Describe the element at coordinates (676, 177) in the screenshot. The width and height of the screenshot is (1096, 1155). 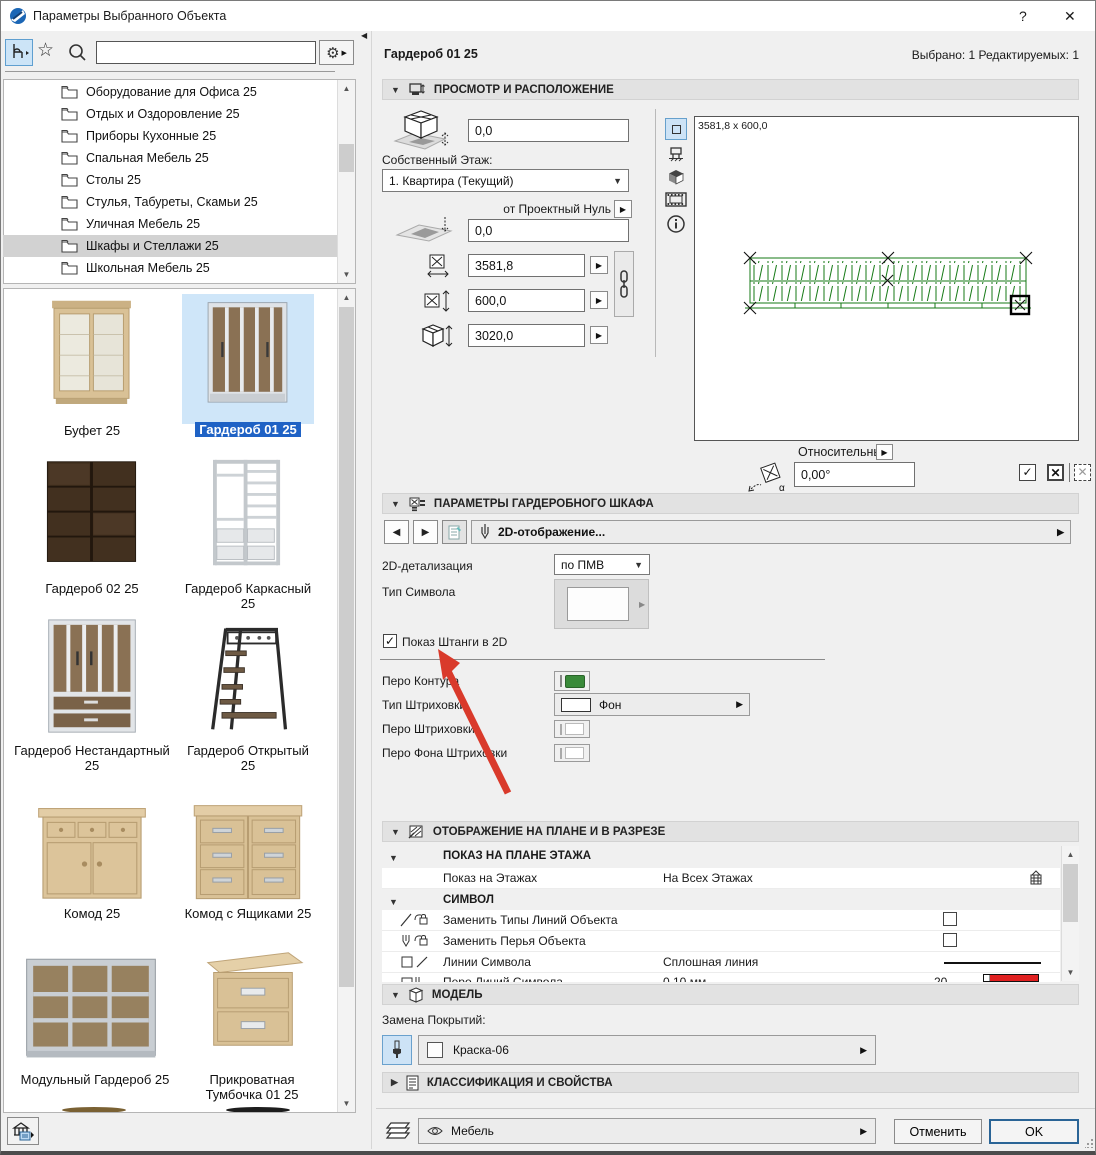
I see `preview-3d-button` at that location.